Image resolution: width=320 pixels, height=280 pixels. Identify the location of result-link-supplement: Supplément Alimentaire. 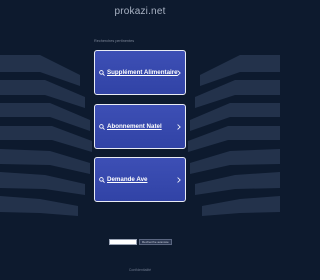
(140, 72).